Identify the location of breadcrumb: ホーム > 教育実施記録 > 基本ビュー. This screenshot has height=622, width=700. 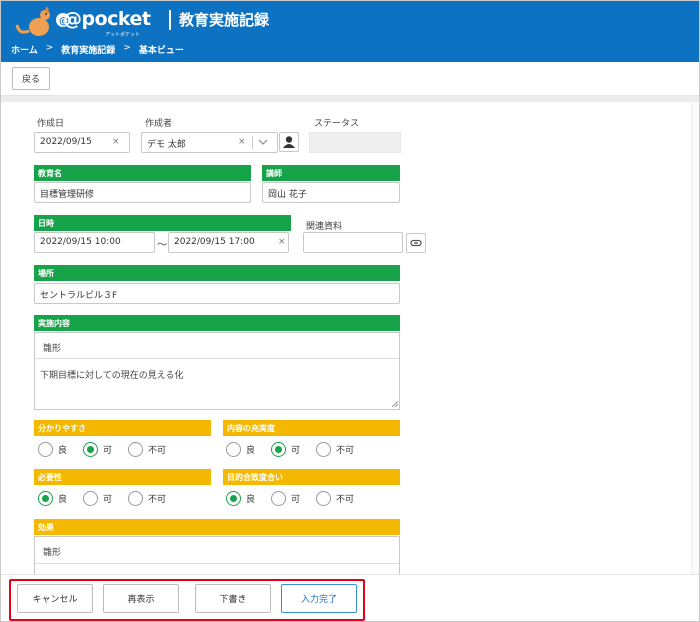
(97, 49).